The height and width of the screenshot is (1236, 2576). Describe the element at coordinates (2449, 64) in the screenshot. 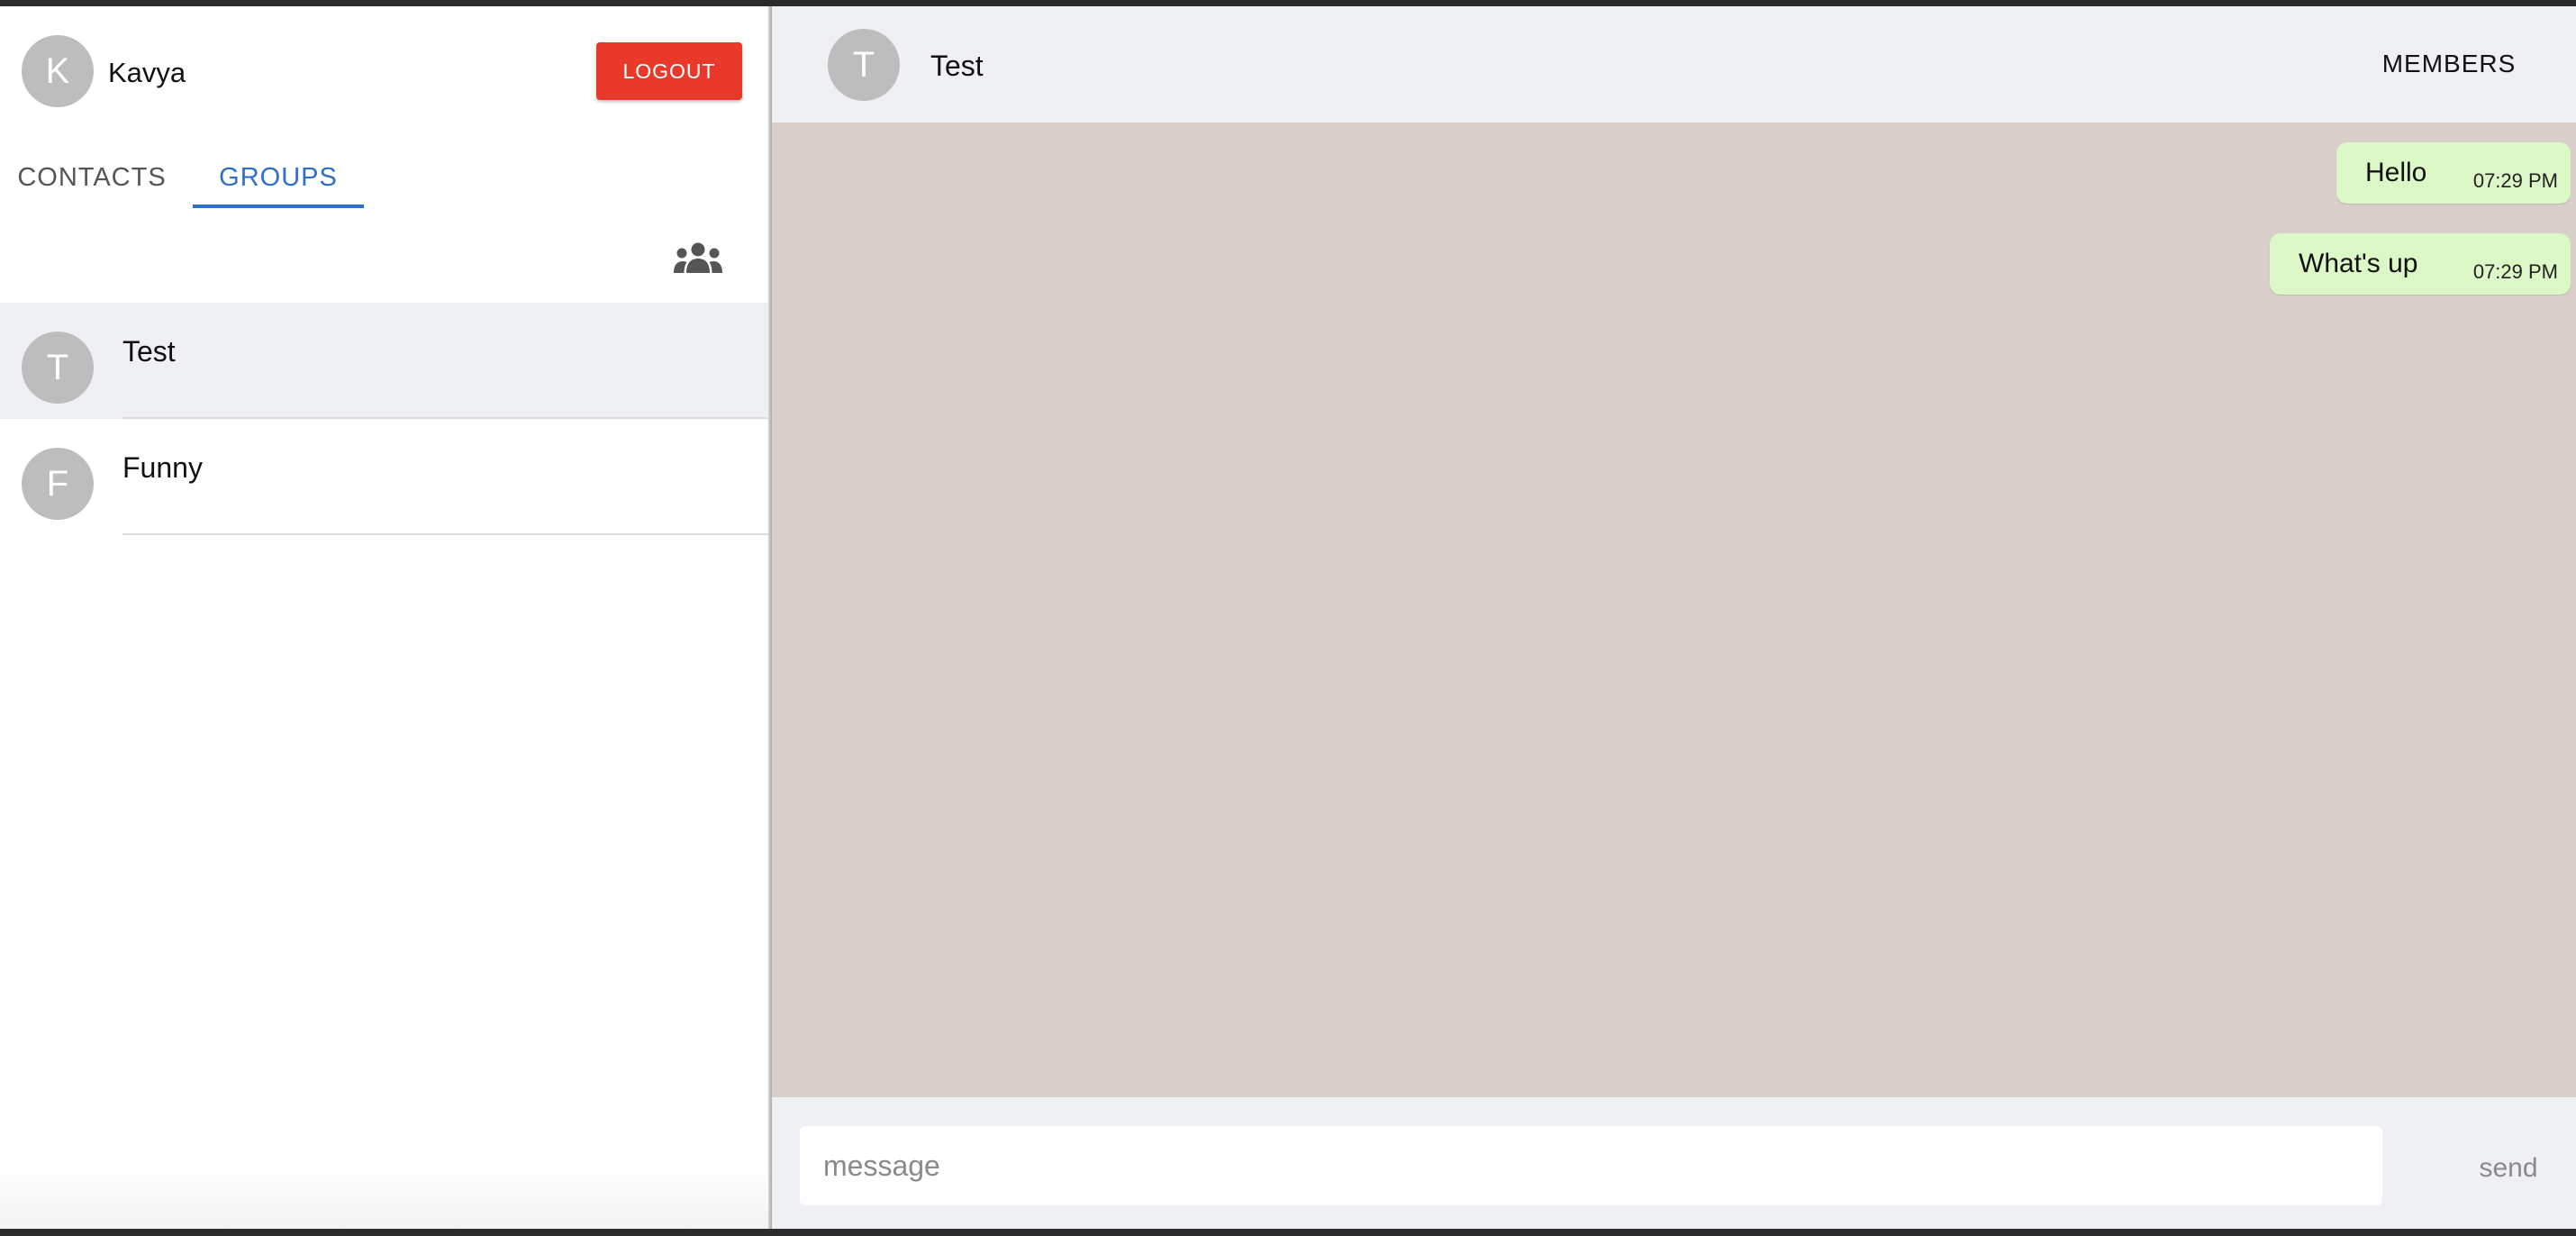

I see `members-button: MEMBERS` at that location.